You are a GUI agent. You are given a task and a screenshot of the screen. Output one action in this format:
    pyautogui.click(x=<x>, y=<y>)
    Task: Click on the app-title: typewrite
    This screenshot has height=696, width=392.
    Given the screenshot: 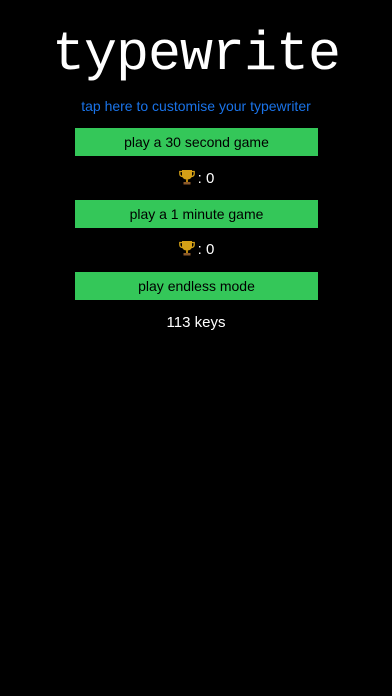 What is the action you would take?
    pyautogui.click(x=196, y=54)
    